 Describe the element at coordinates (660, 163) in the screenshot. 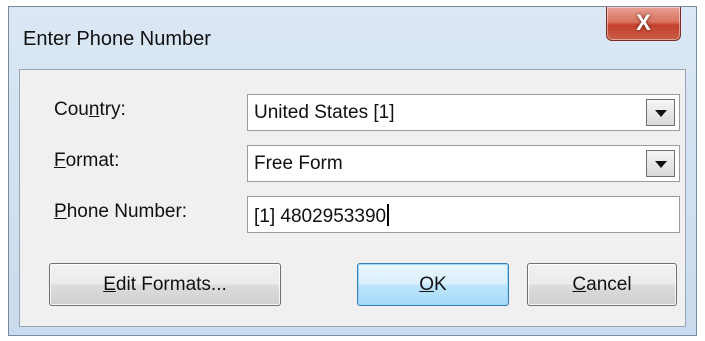

I see `format-dropdown-arrow-icon` at that location.